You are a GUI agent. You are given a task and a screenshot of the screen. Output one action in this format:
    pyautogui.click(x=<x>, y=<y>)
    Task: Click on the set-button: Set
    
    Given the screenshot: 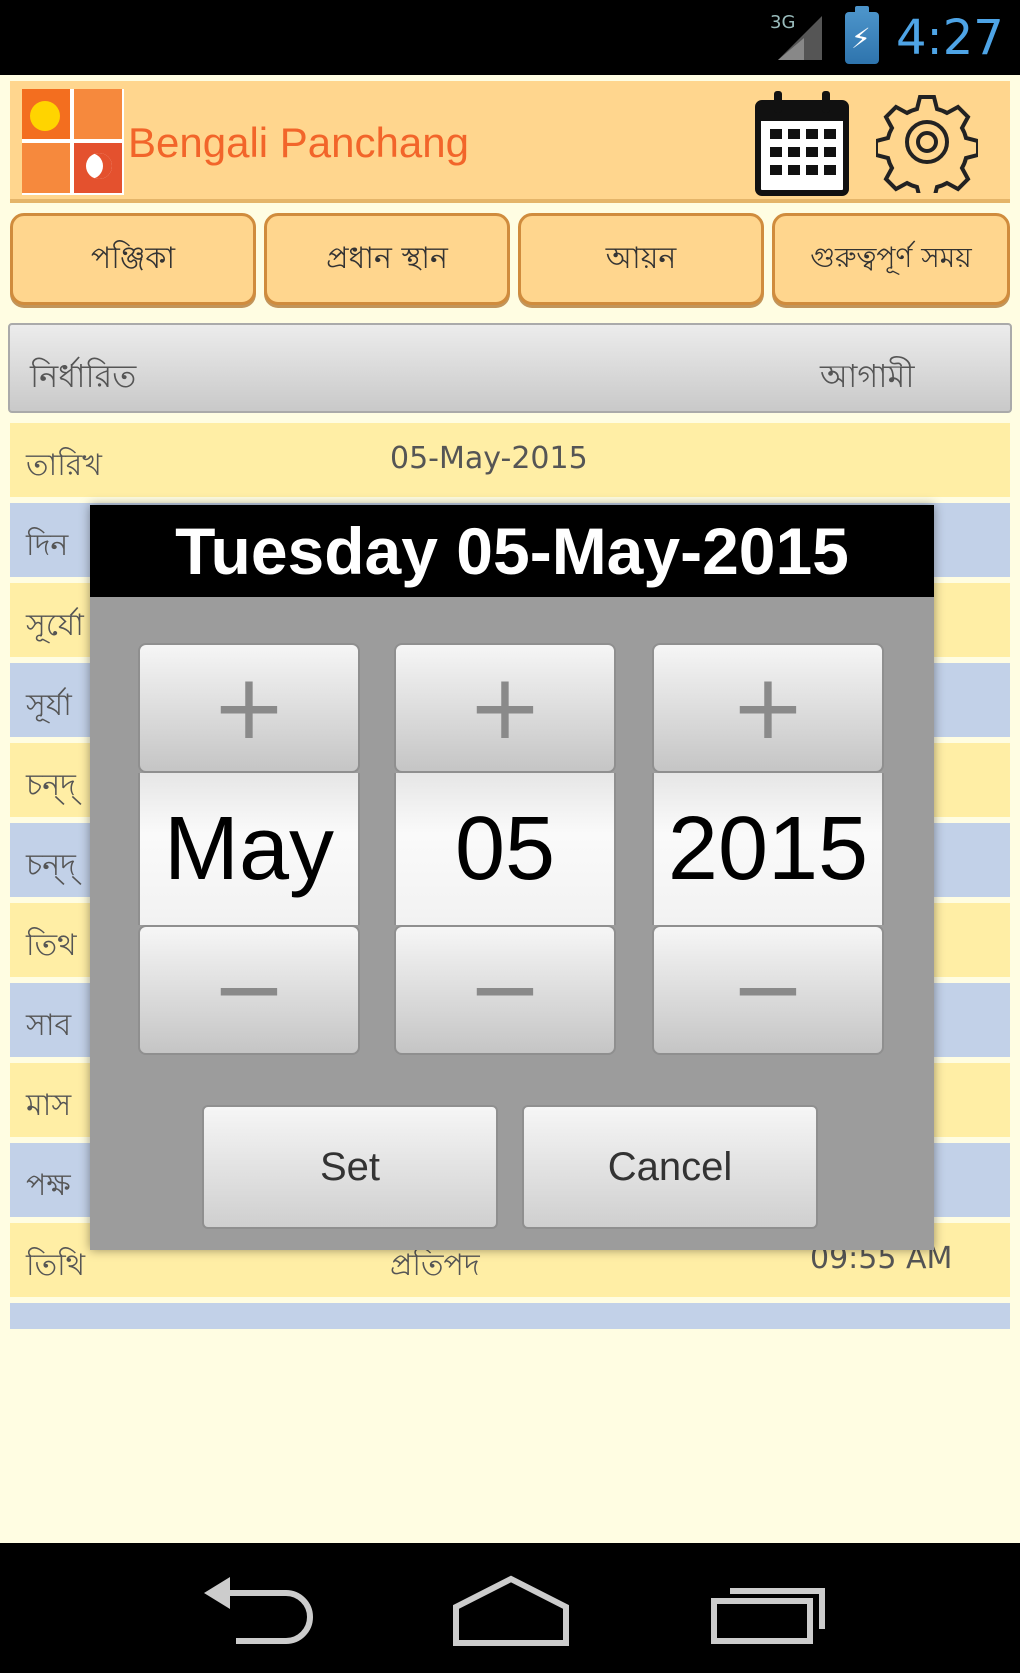 What is the action you would take?
    pyautogui.click(x=350, y=1167)
    